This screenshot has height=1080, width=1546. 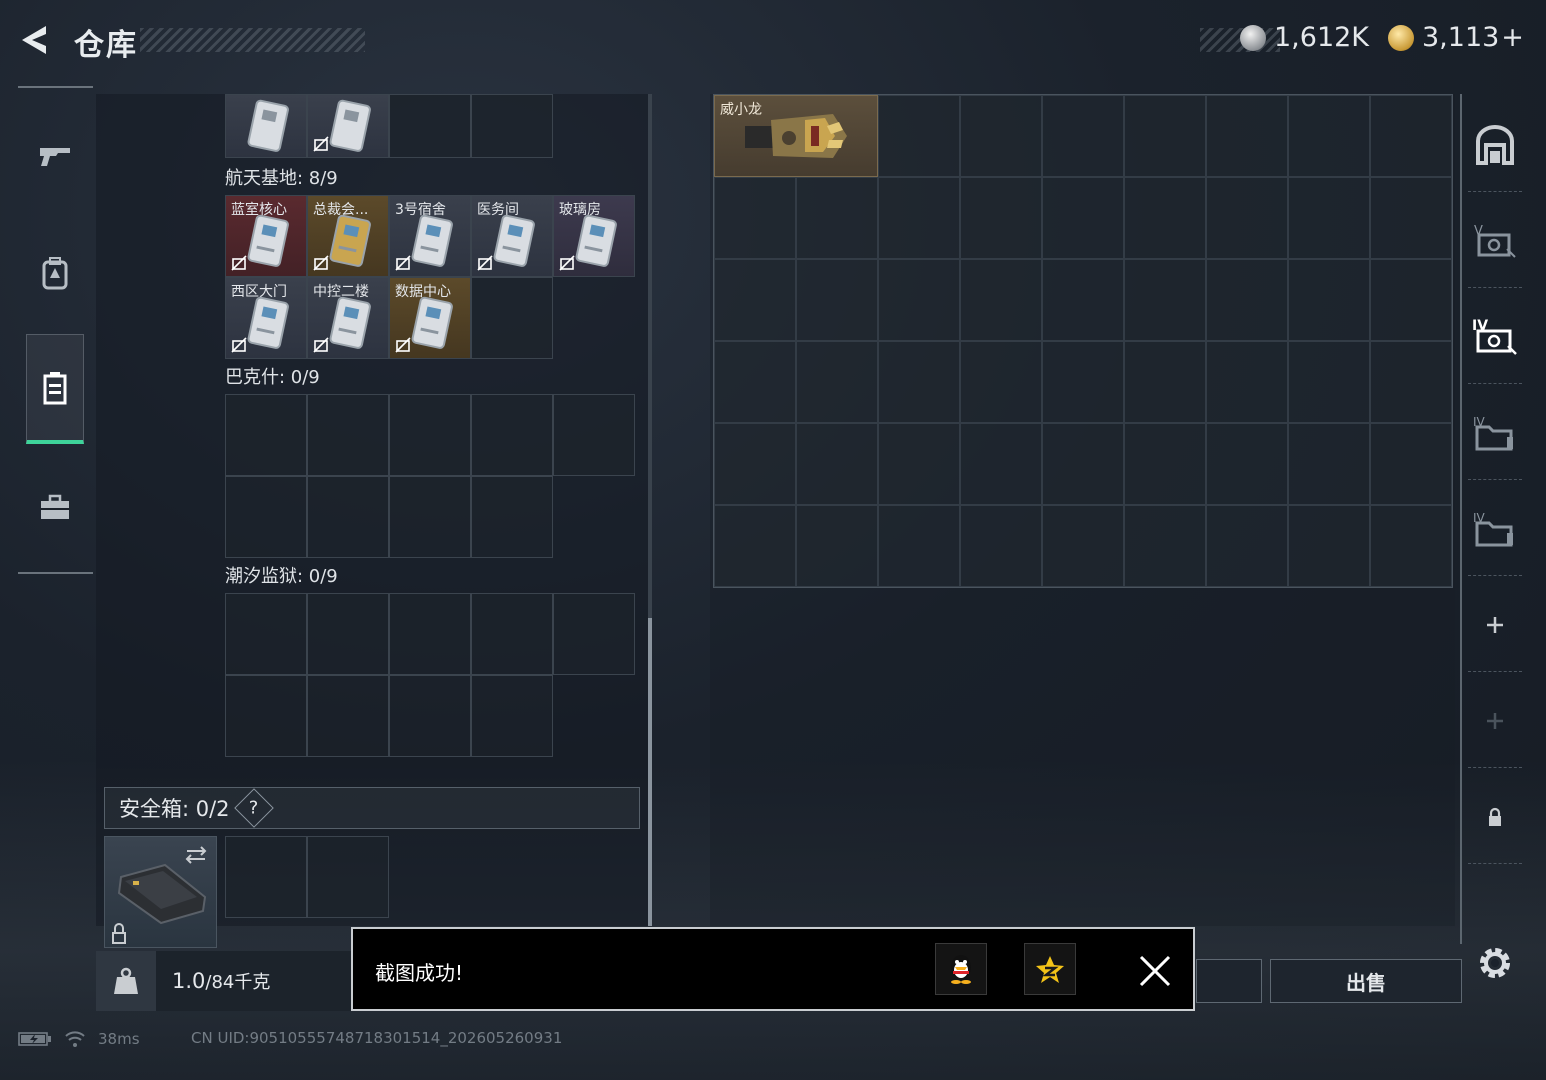 What do you see at coordinates (266, 318) in the screenshot?
I see `keycard-slot: 西区大门` at bounding box center [266, 318].